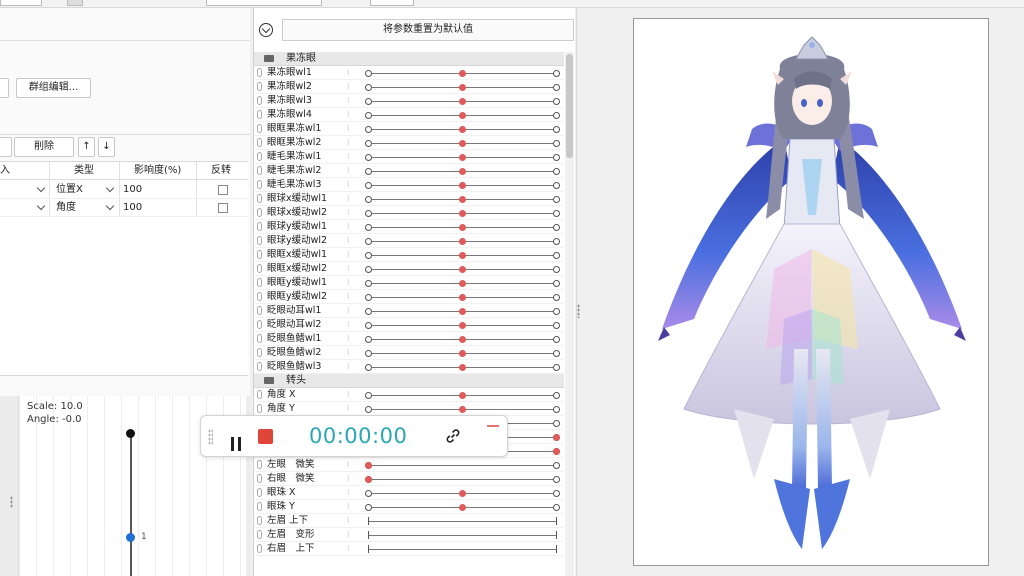 The image size is (1024, 576). What do you see at coordinates (409, 255) in the screenshot?
I see `parameter-row: 眼眶x缓动wl1 ⁝` at bounding box center [409, 255].